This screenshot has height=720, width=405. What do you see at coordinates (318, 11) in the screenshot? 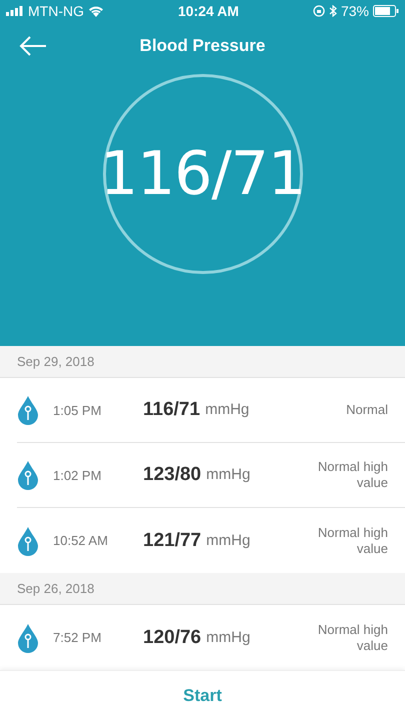
I see `rotation-lock-icon` at bounding box center [318, 11].